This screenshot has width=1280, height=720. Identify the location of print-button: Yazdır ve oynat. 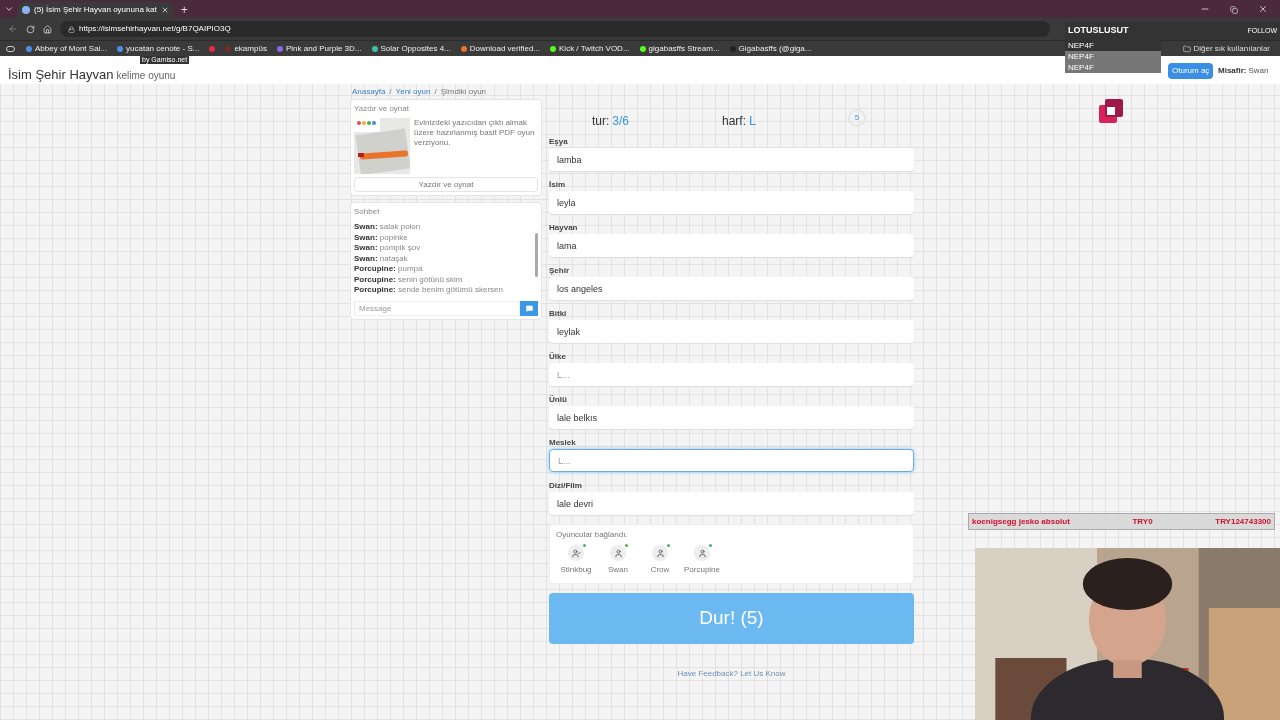
(446, 184).